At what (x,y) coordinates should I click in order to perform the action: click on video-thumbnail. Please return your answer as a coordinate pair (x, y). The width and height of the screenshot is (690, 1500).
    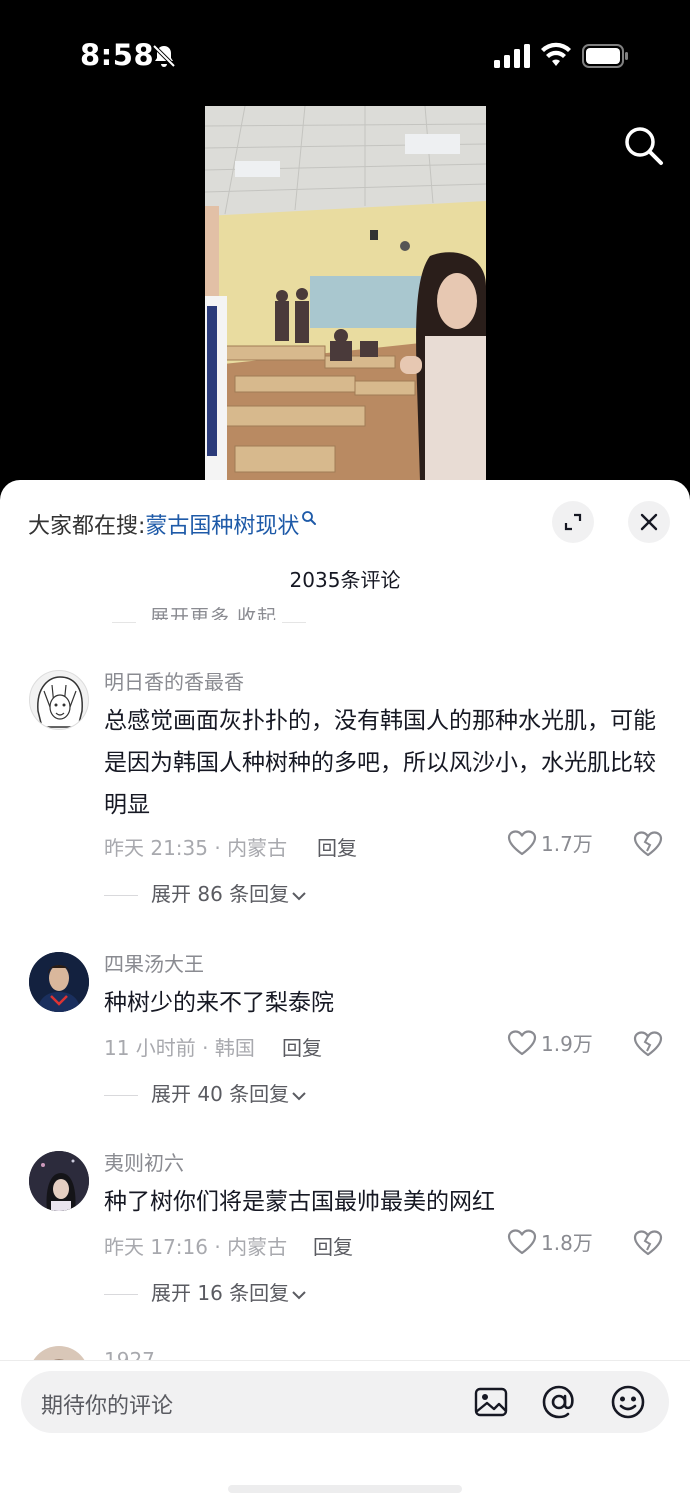
    Looking at the image, I should click on (345, 293).